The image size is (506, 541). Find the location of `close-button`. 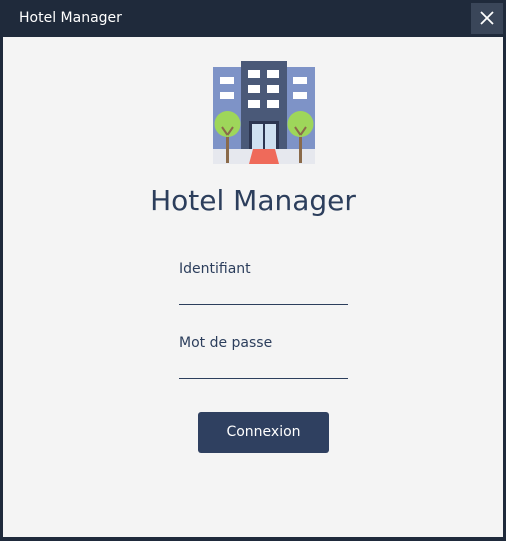

close-button is located at coordinates (487, 18).